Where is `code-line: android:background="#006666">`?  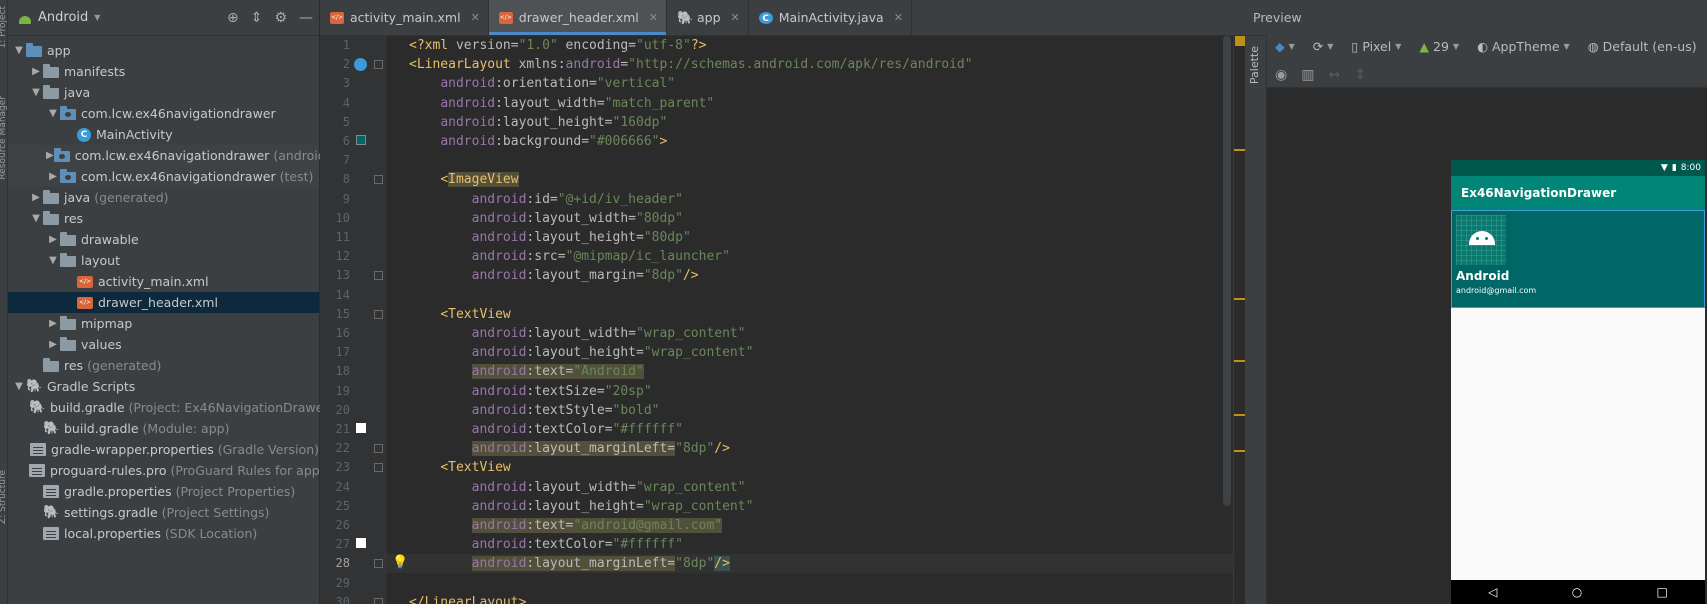
code-line: android:background="#006666"> is located at coordinates (809, 141).